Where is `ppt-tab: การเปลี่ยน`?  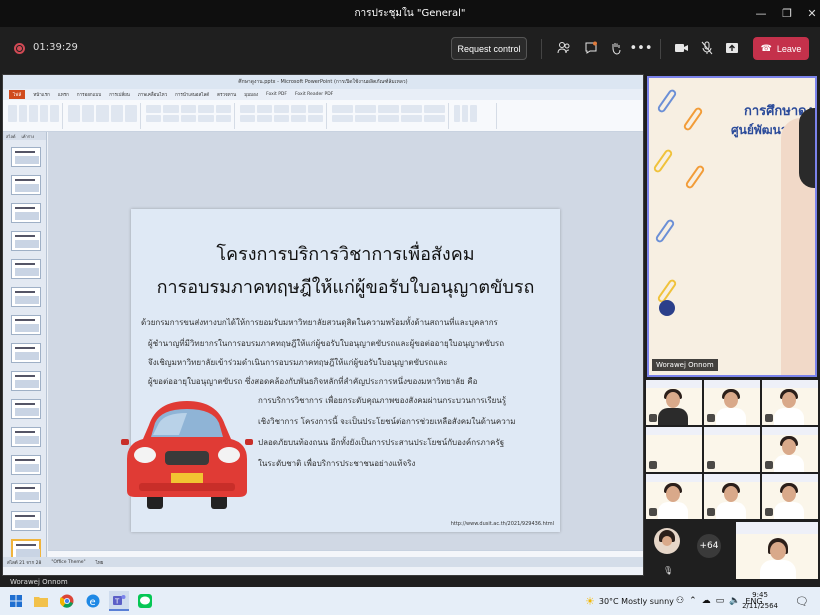 ppt-tab: การเปลี่ยน is located at coordinates (119, 94).